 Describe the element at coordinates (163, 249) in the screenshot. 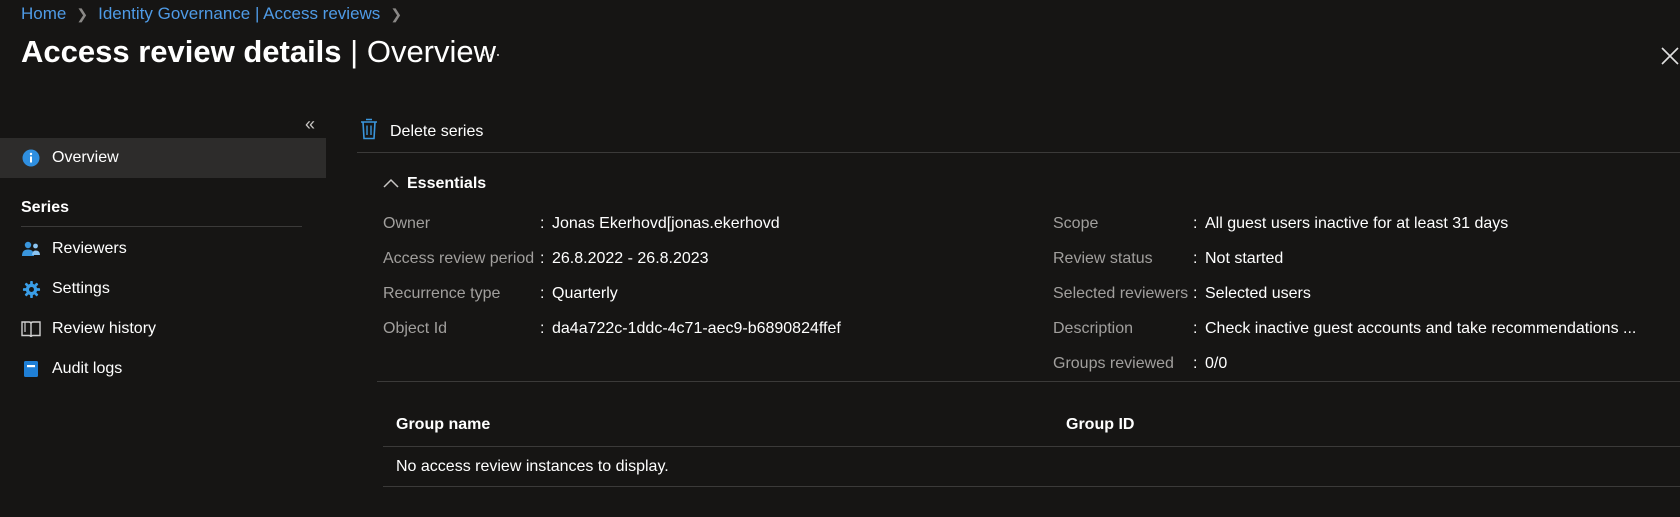

I see `sidebar-item-reviewers: Reviewers` at that location.